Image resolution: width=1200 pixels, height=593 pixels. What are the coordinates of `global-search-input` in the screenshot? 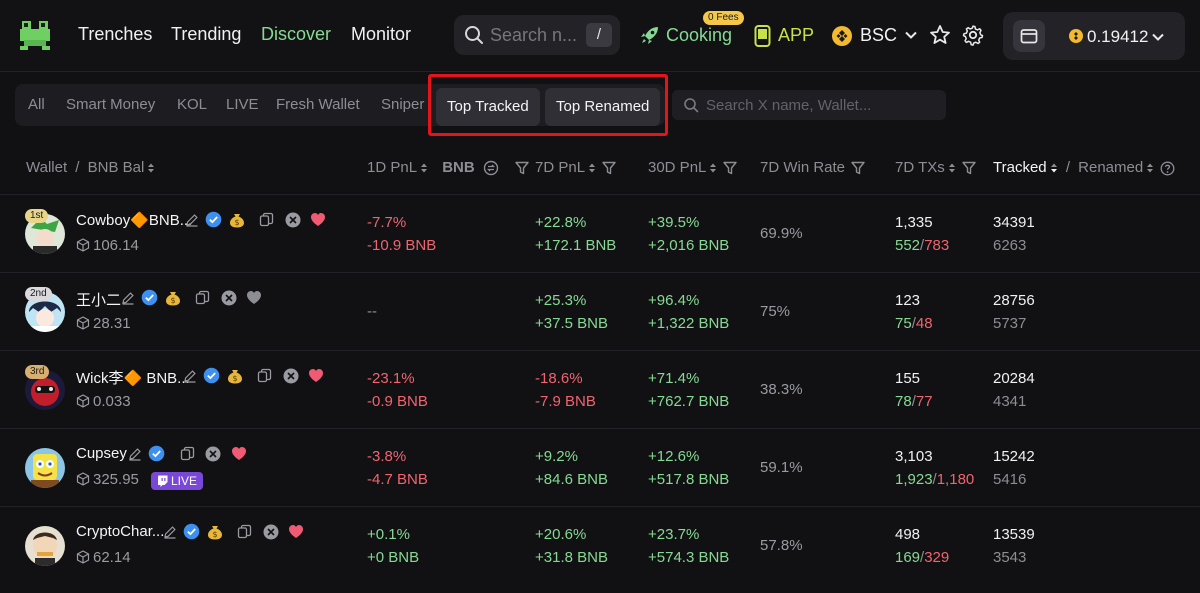 It's located at (538, 35).